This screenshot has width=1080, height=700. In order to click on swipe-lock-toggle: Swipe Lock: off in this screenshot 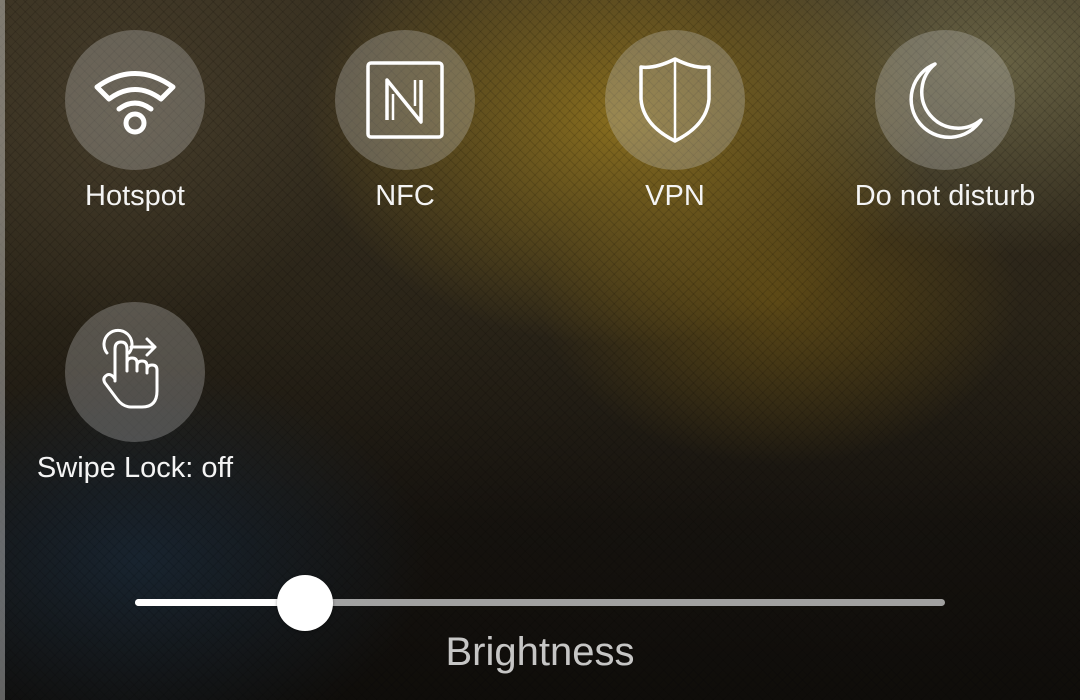, I will do `click(135, 387)`.